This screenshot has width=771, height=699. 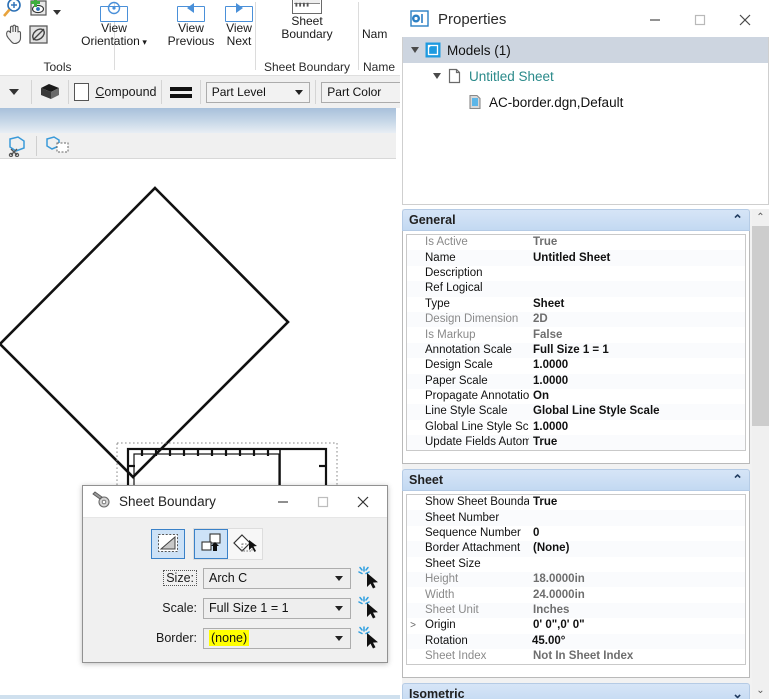 I want to click on minimize-button, so click(x=283, y=502).